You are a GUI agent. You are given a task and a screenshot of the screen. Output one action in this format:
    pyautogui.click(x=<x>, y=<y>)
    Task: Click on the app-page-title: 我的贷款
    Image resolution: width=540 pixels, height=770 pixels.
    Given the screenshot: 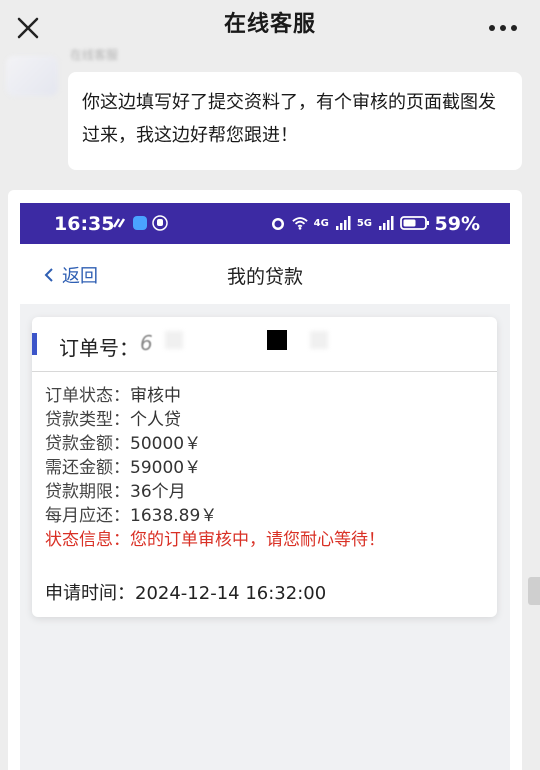 What is the action you would take?
    pyautogui.click(x=264, y=277)
    